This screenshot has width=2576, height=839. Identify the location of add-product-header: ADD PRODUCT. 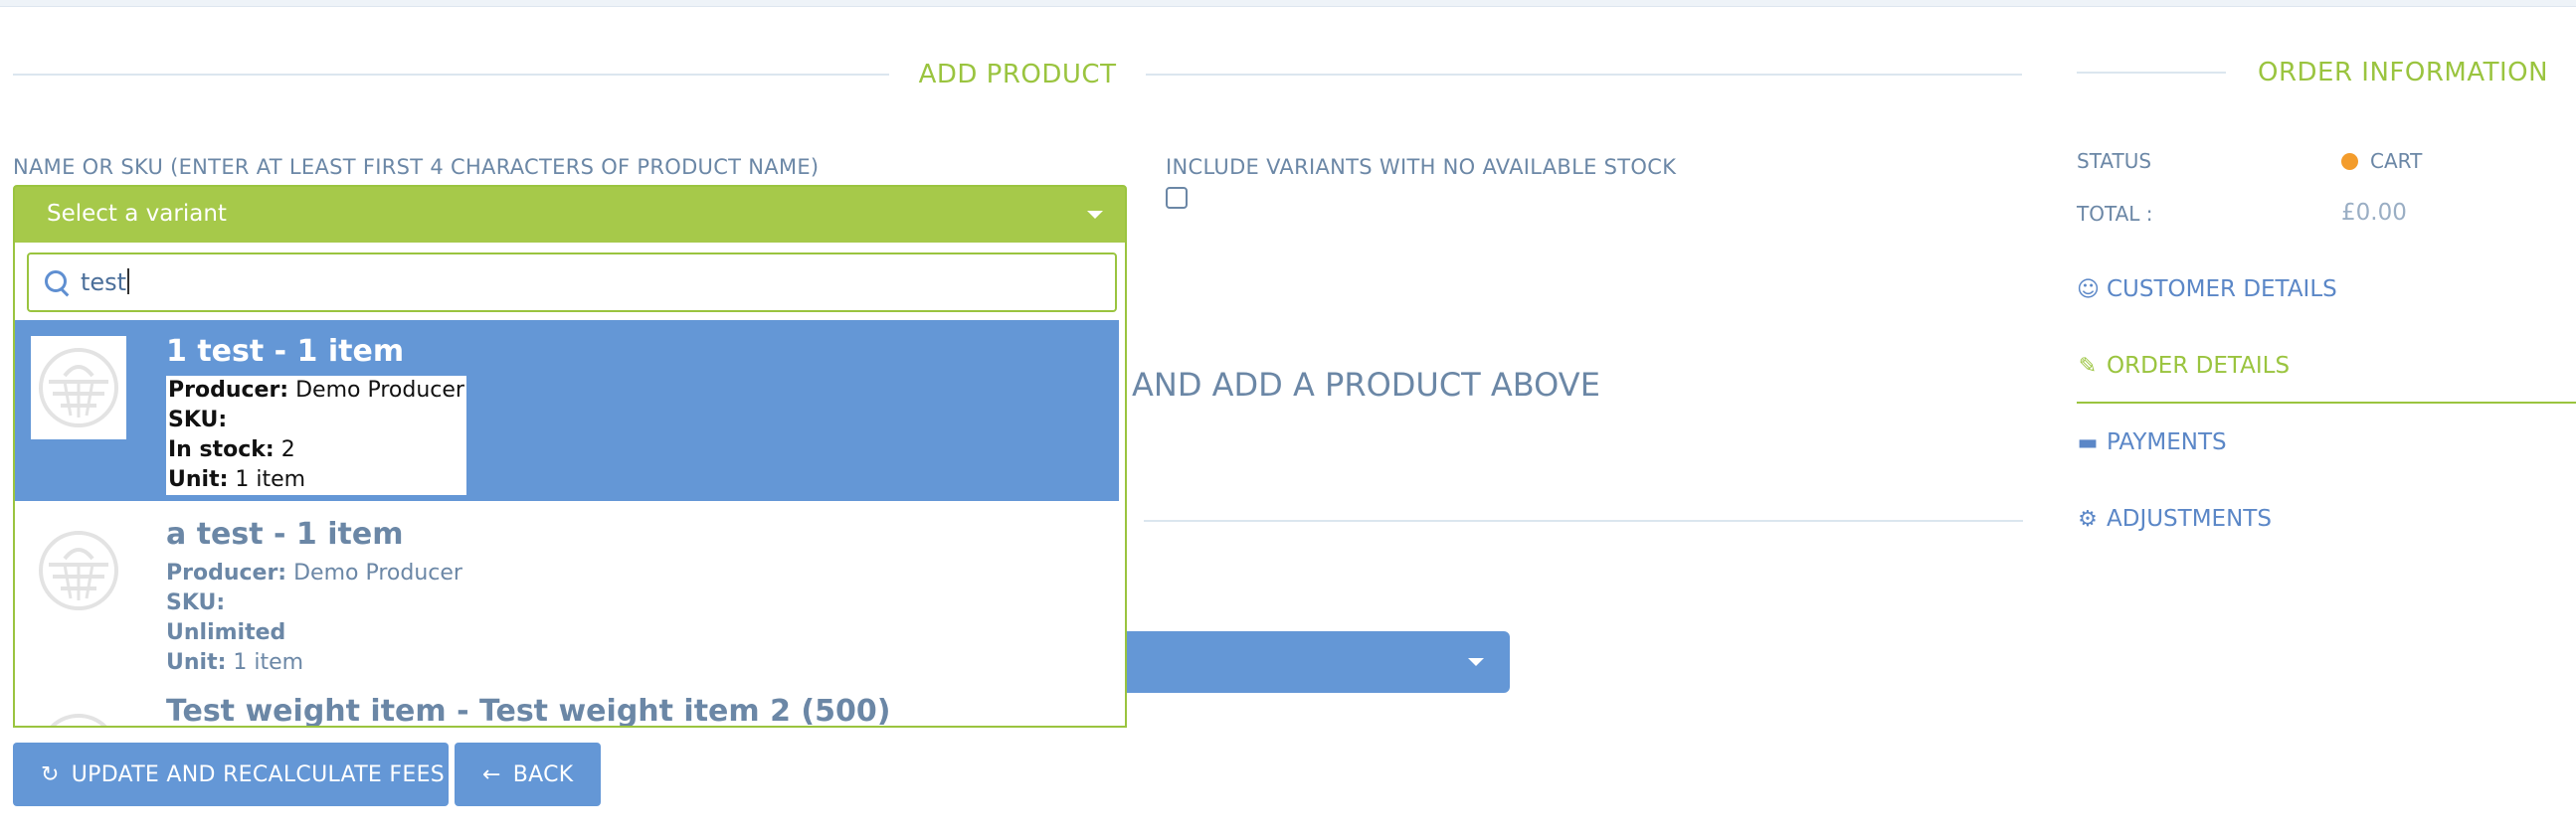
(1018, 74).